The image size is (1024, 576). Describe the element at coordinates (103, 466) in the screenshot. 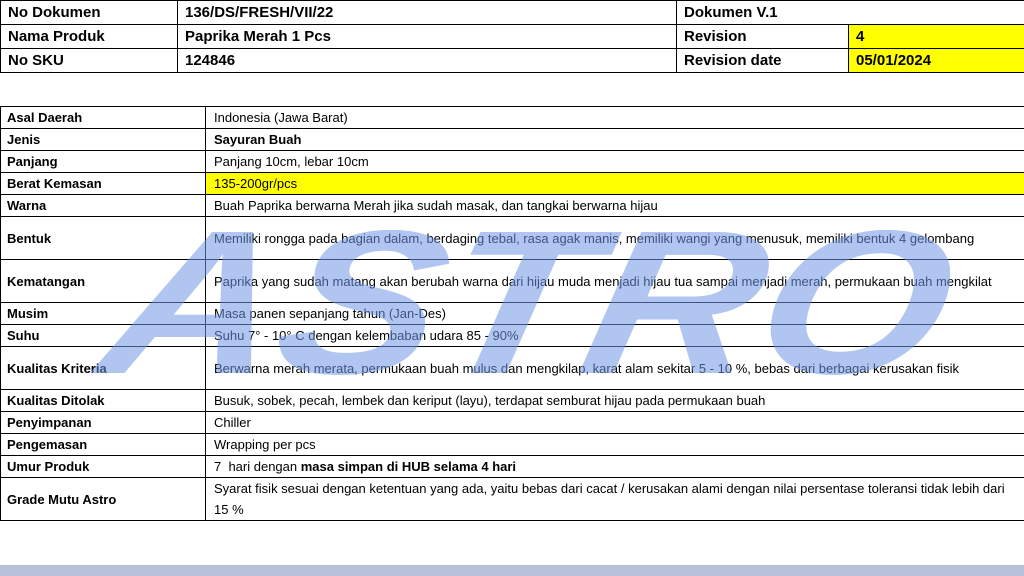

I see `spec-label: Umur Produk` at that location.